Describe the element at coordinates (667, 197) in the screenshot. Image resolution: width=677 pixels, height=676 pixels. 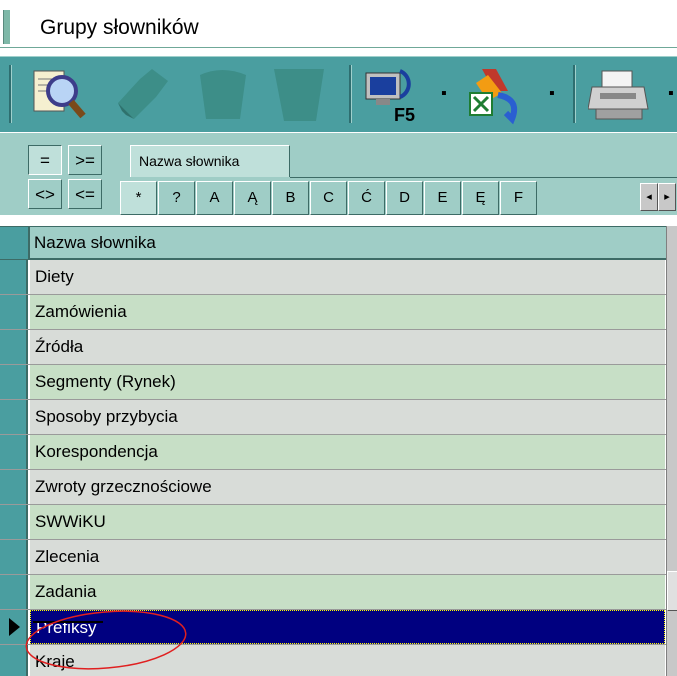
I see `scroll-right-arrow-icon: ▸` at that location.